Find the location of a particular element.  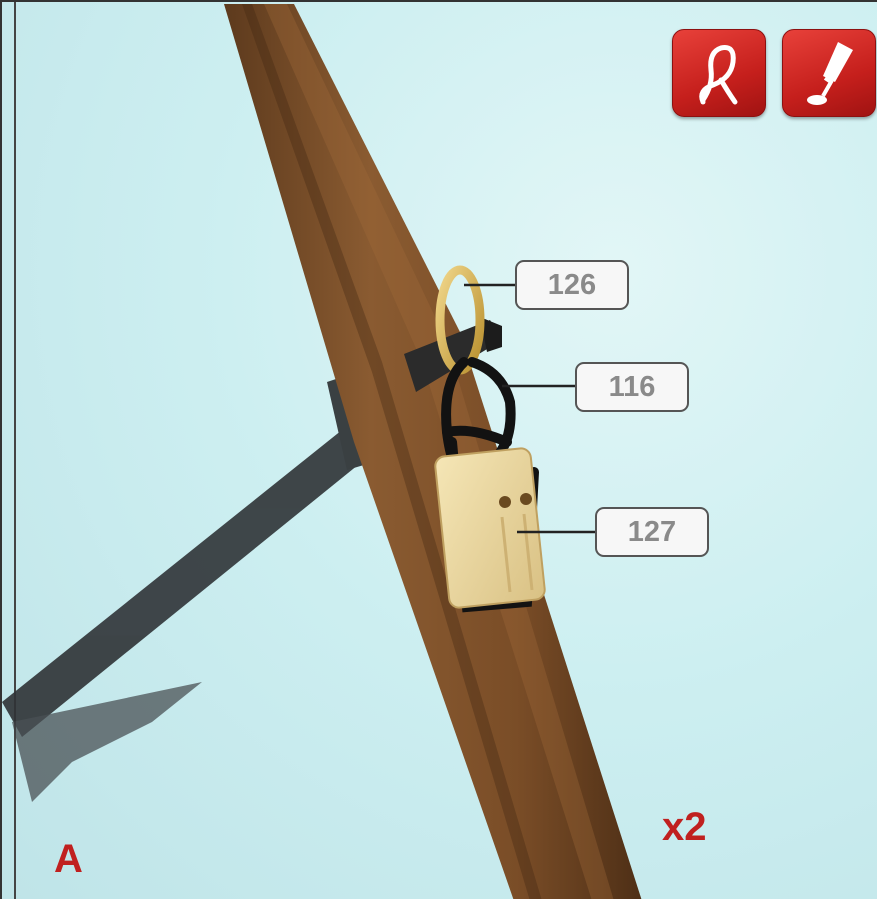

part-label-rope: 116 is located at coordinates (632, 387).